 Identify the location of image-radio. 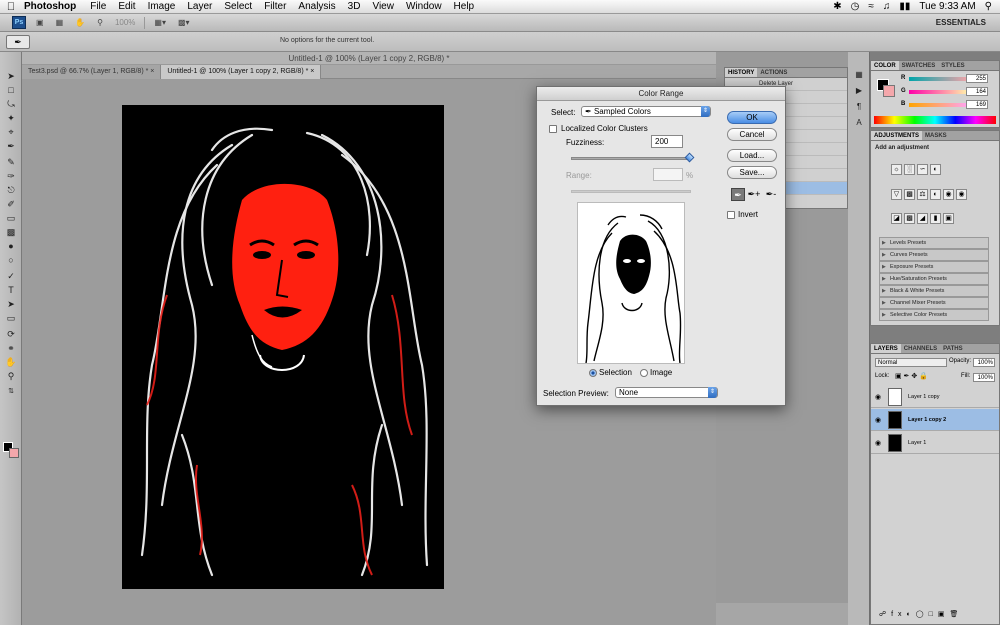
(644, 373).